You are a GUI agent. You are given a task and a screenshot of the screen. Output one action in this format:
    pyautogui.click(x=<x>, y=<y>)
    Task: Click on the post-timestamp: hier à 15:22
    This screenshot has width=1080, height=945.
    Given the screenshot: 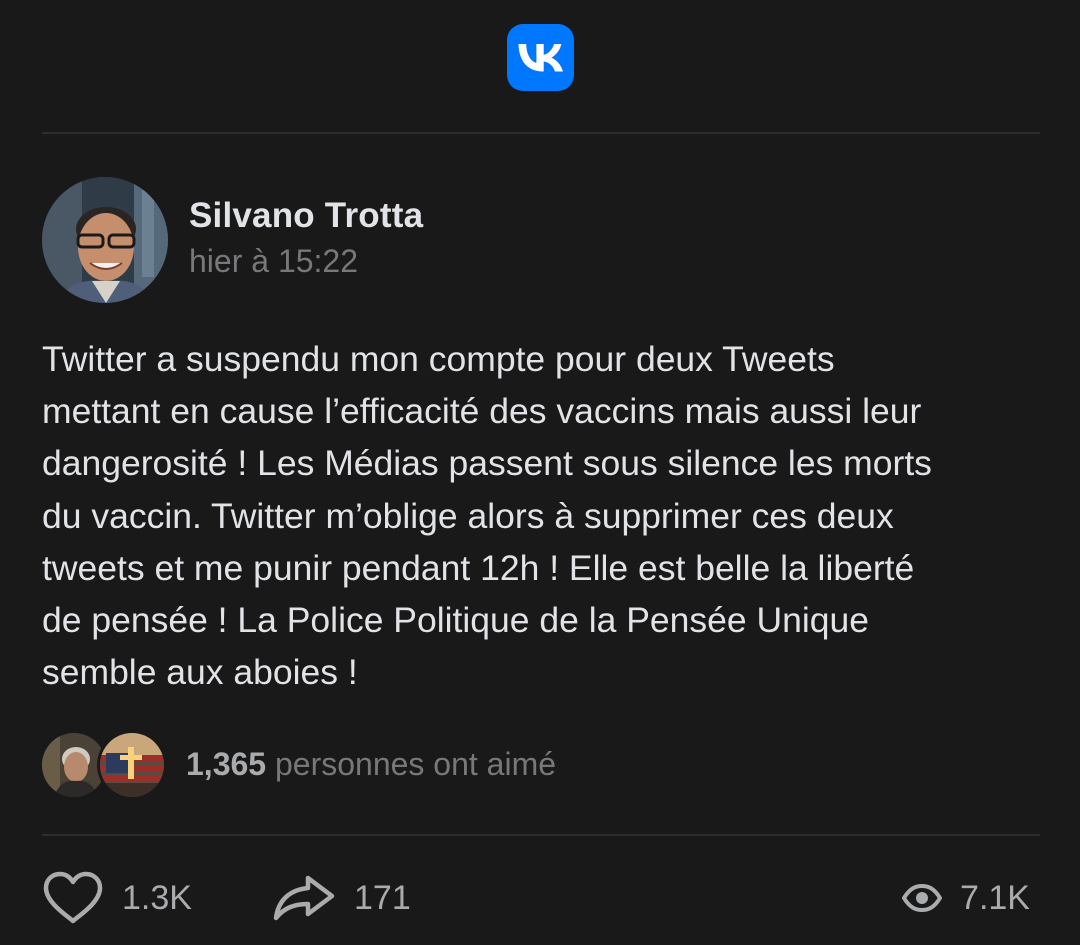 What is the action you would take?
    pyautogui.click(x=273, y=261)
    